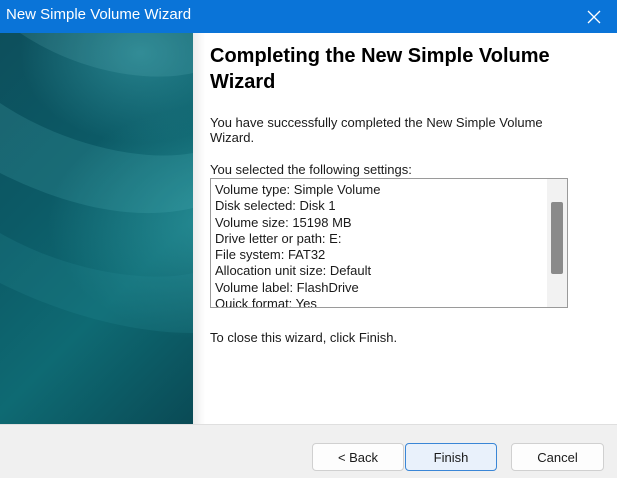 This screenshot has width=617, height=478. I want to click on banner-shadow, so click(199, 228).